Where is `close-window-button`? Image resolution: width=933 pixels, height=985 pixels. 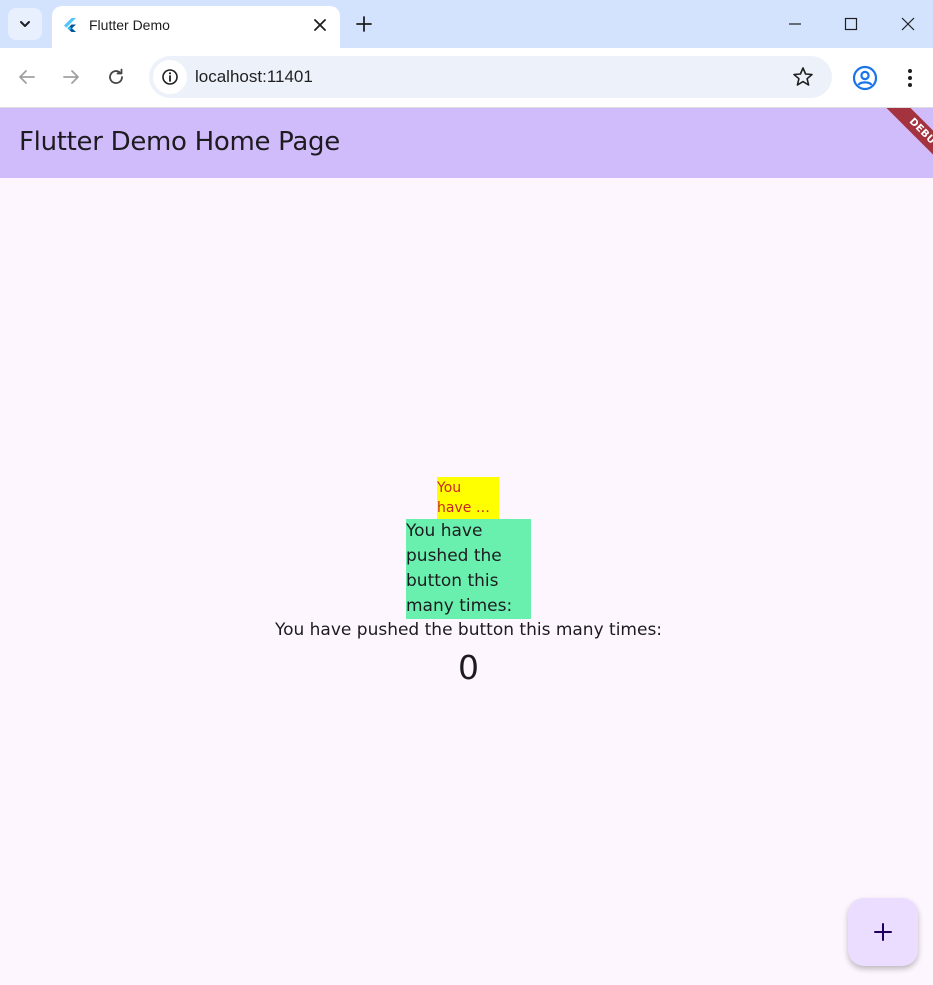 close-window-button is located at coordinates (908, 24).